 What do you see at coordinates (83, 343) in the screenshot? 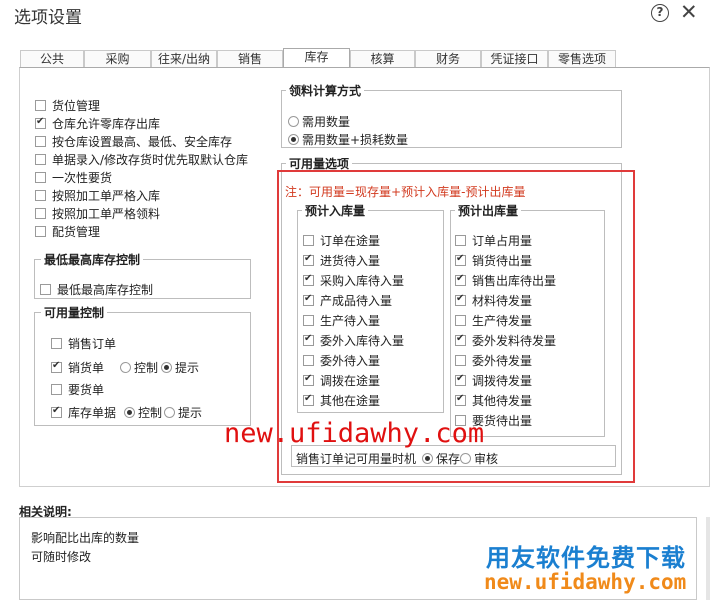
I see `option-sales-order-control: 销售订单` at bounding box center [83, 343].